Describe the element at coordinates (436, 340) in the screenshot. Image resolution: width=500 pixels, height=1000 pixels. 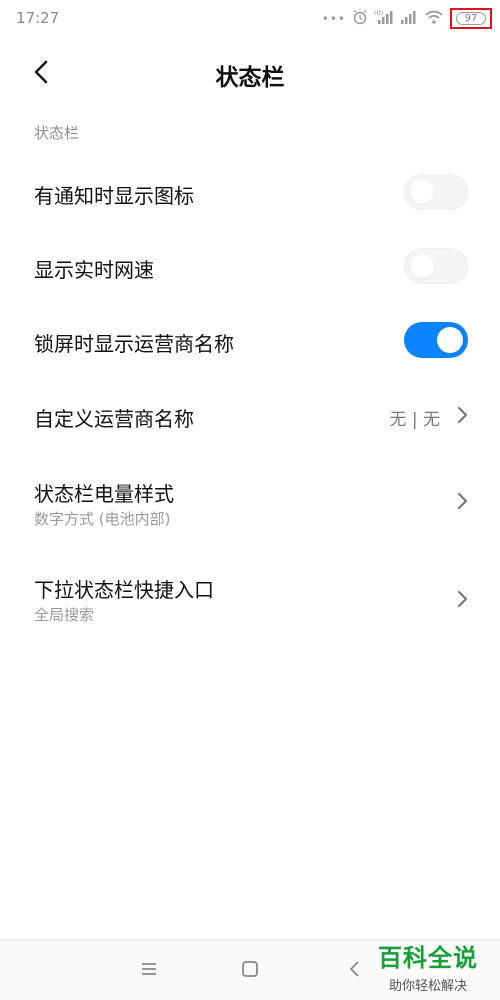
I see `lockscreen-carrier-toggle` at that location.